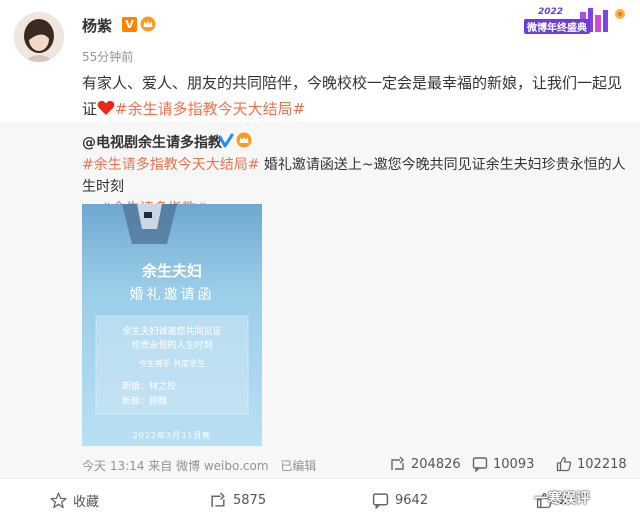 This screenshot has width=640, height=521. I want to click on repost-author: @电视剧余生请多指教, so click(152, 142).